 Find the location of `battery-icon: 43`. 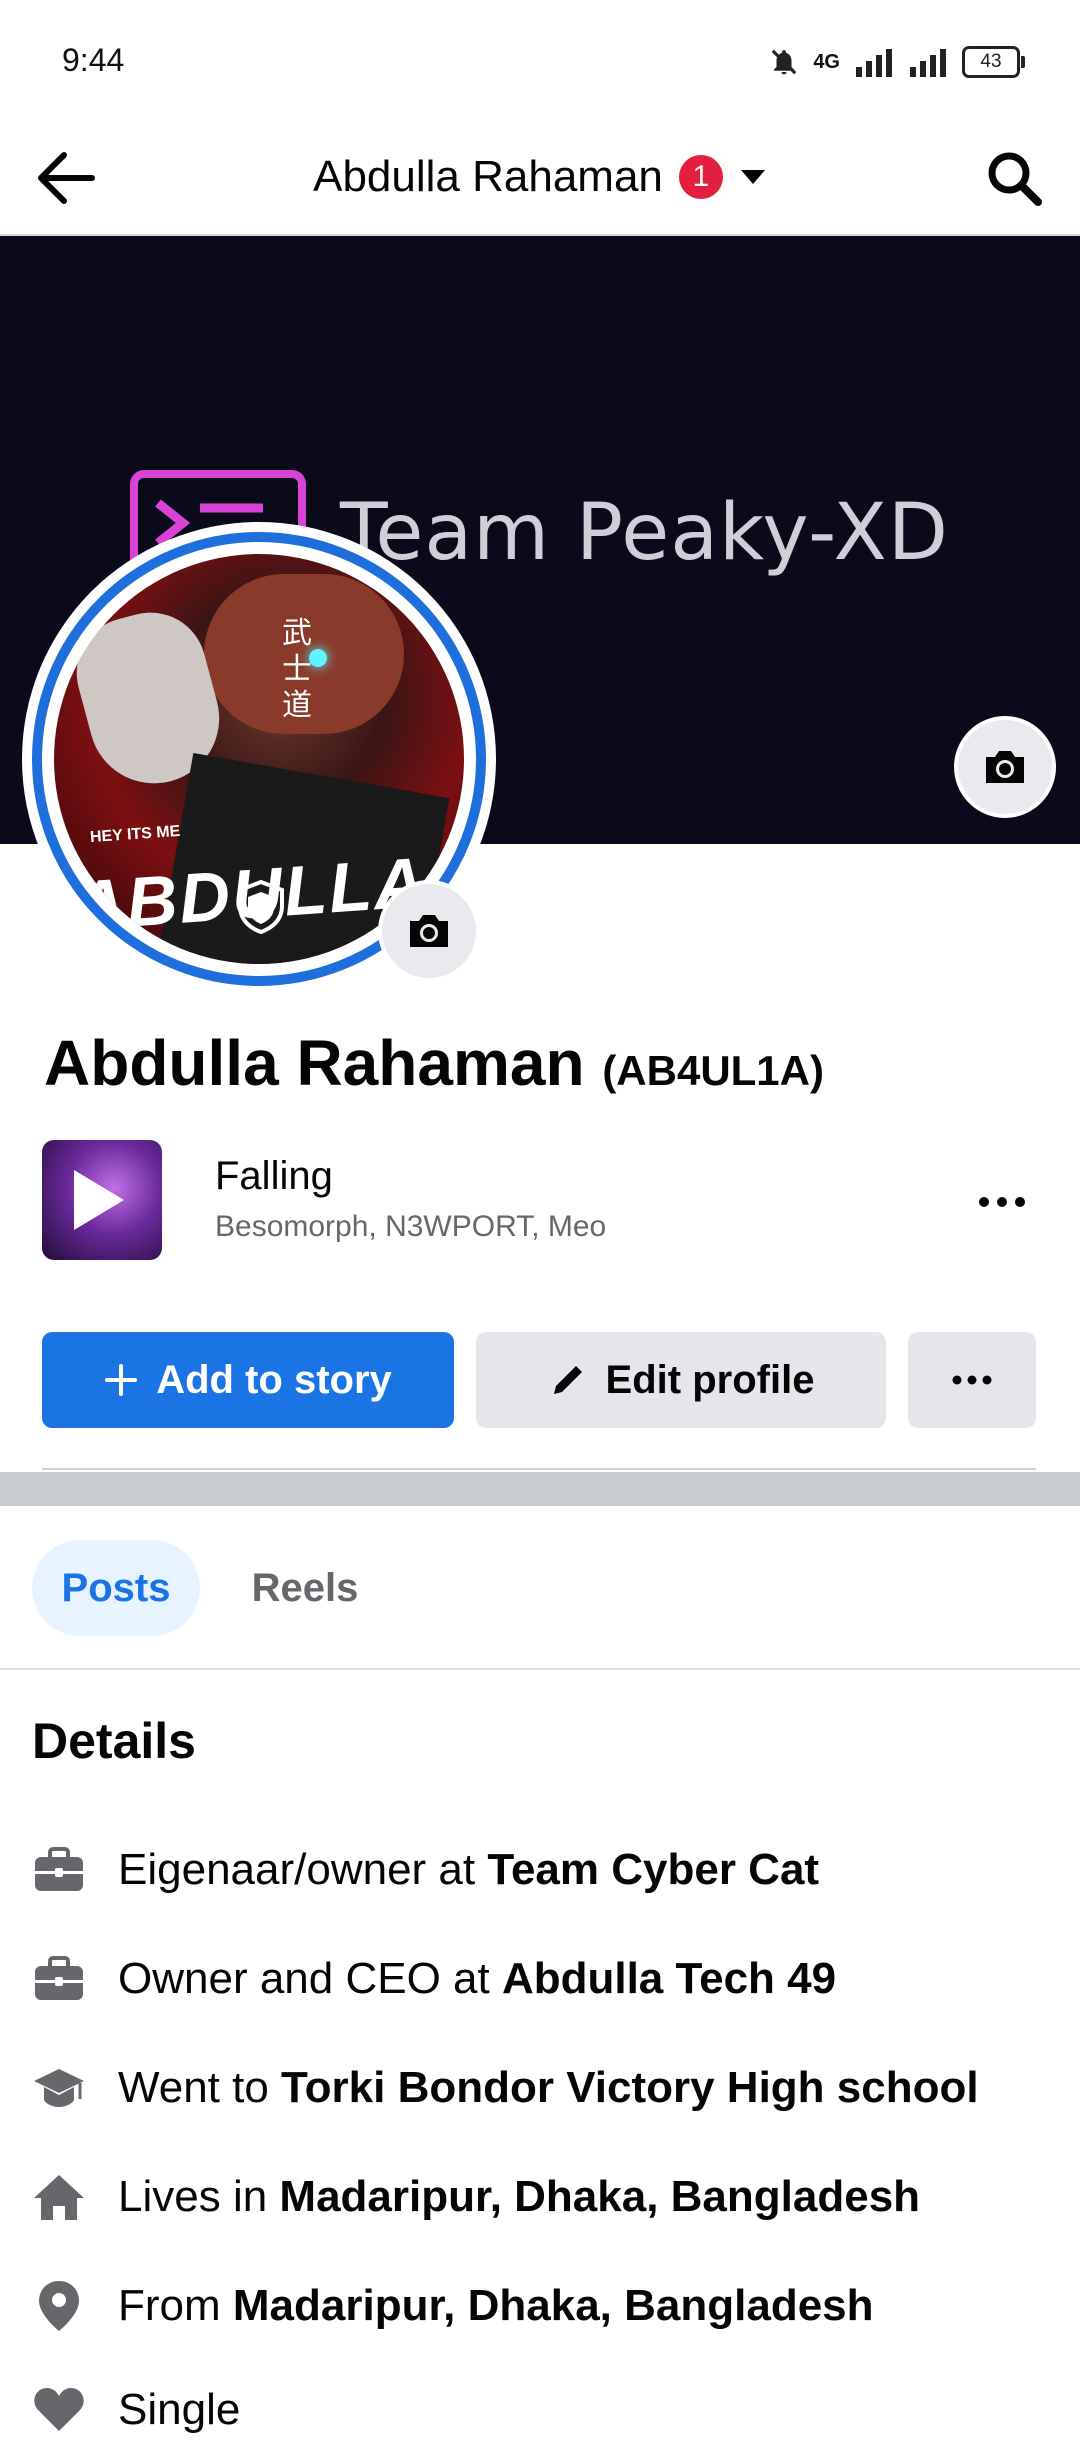

battery-icon: 43 is located at coordinates (993, 62).